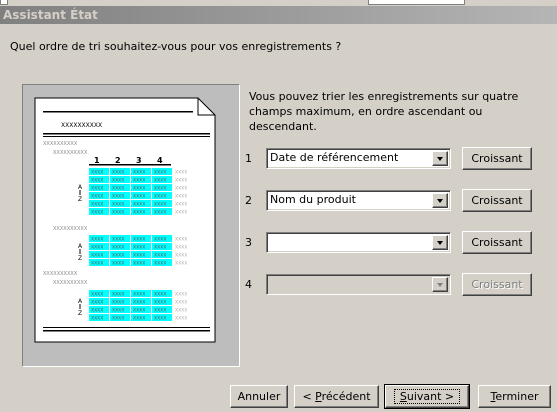  Describe the element at coordinates (427, 396) in the screenshot. I see `next-button: Suivant >` at that location.